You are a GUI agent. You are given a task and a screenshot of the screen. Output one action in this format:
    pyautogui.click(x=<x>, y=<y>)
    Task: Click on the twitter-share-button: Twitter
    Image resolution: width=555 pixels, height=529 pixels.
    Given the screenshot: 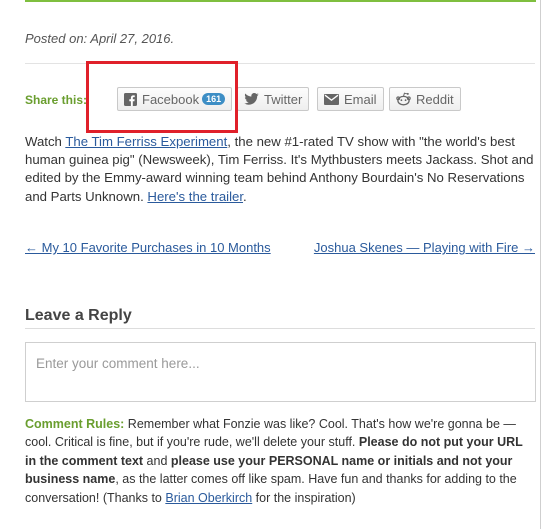 What is the action you would take?
    pyautogui.click(x=273, y=99)
    